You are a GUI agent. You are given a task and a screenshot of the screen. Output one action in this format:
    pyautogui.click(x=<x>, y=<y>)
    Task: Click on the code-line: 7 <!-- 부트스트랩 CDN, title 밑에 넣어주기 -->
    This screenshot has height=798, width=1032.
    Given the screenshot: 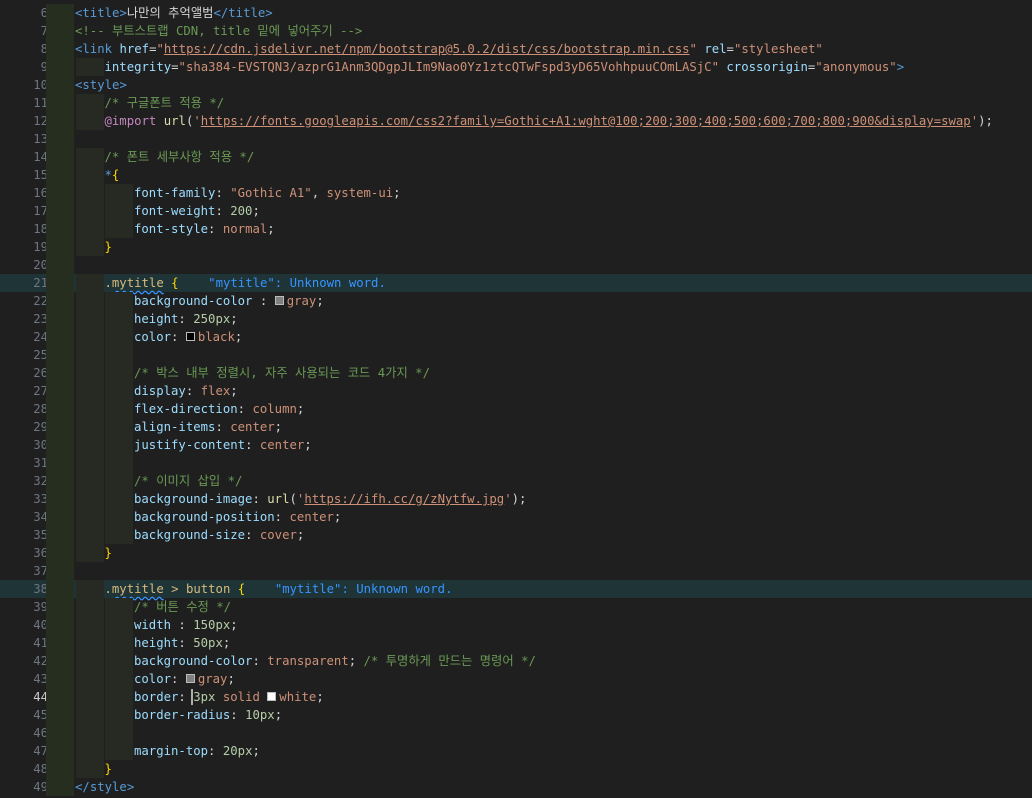 What is the action you would take?
    pyautogui.click(x=516, y=31)
    